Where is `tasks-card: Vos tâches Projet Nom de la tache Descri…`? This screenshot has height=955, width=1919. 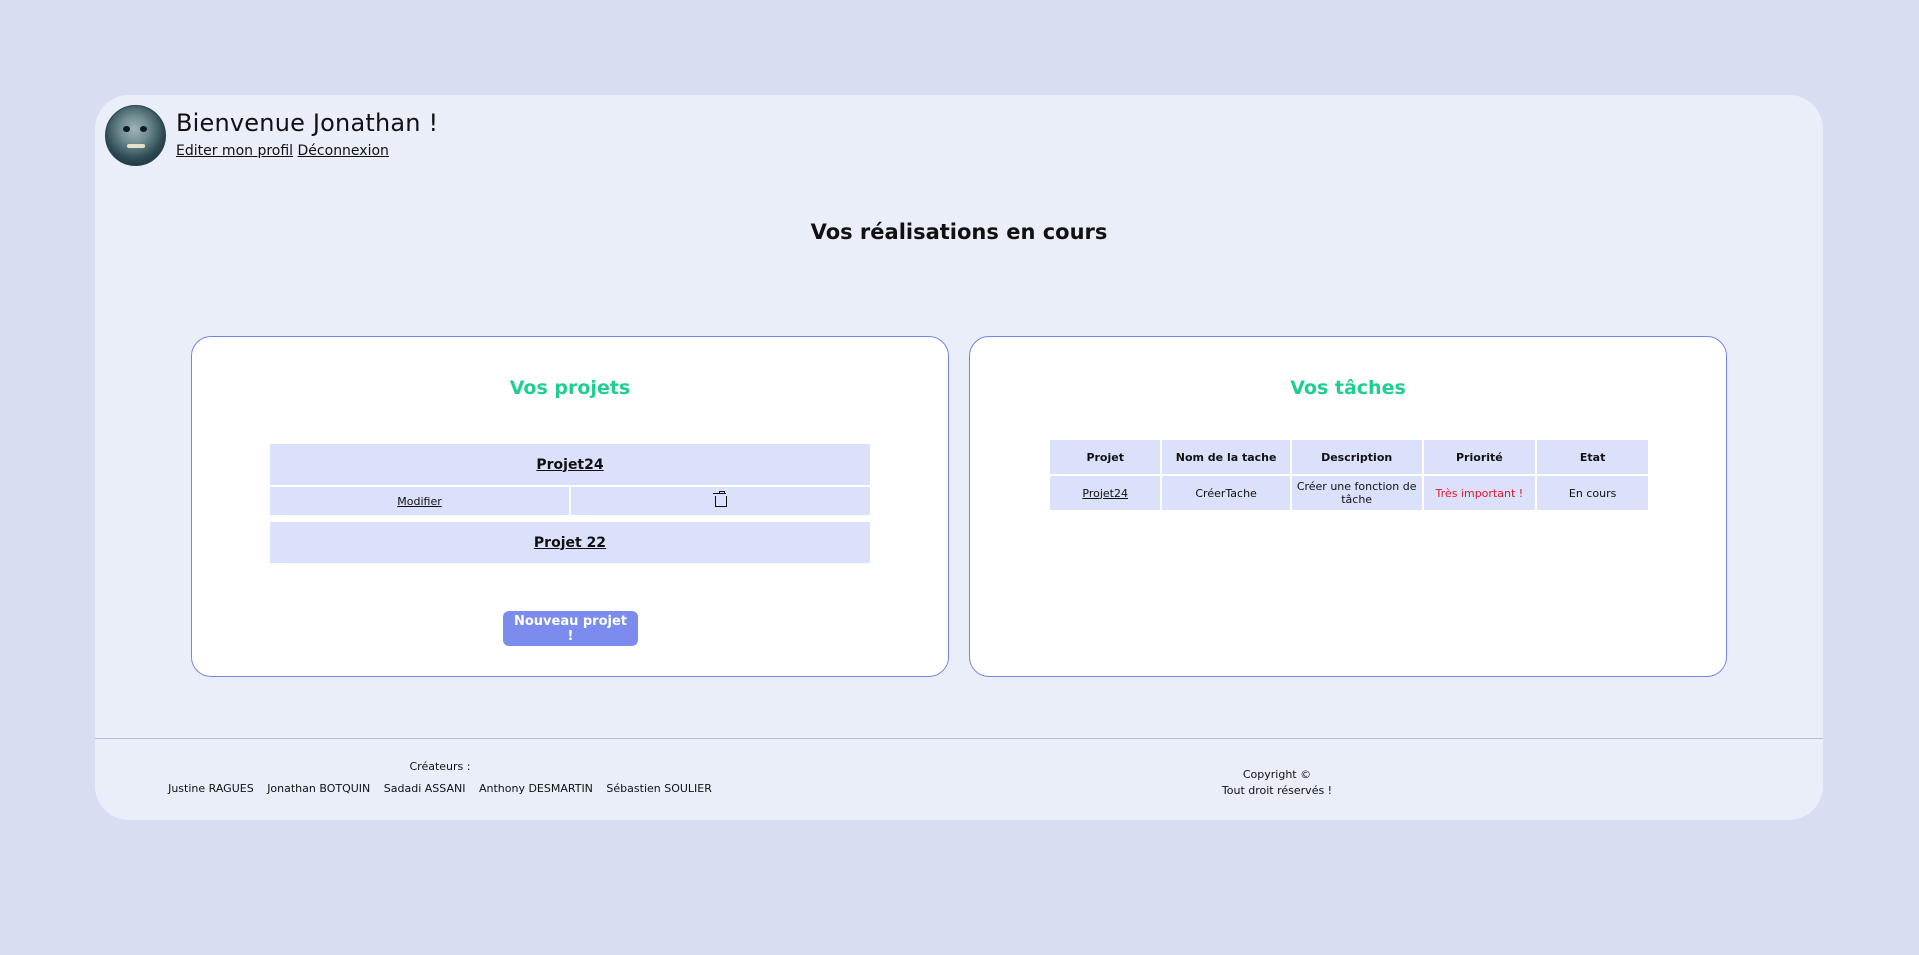
tasks-card: Vos tâches Projet Nom de la tache Descri… is located at coordinates (1348, 506).